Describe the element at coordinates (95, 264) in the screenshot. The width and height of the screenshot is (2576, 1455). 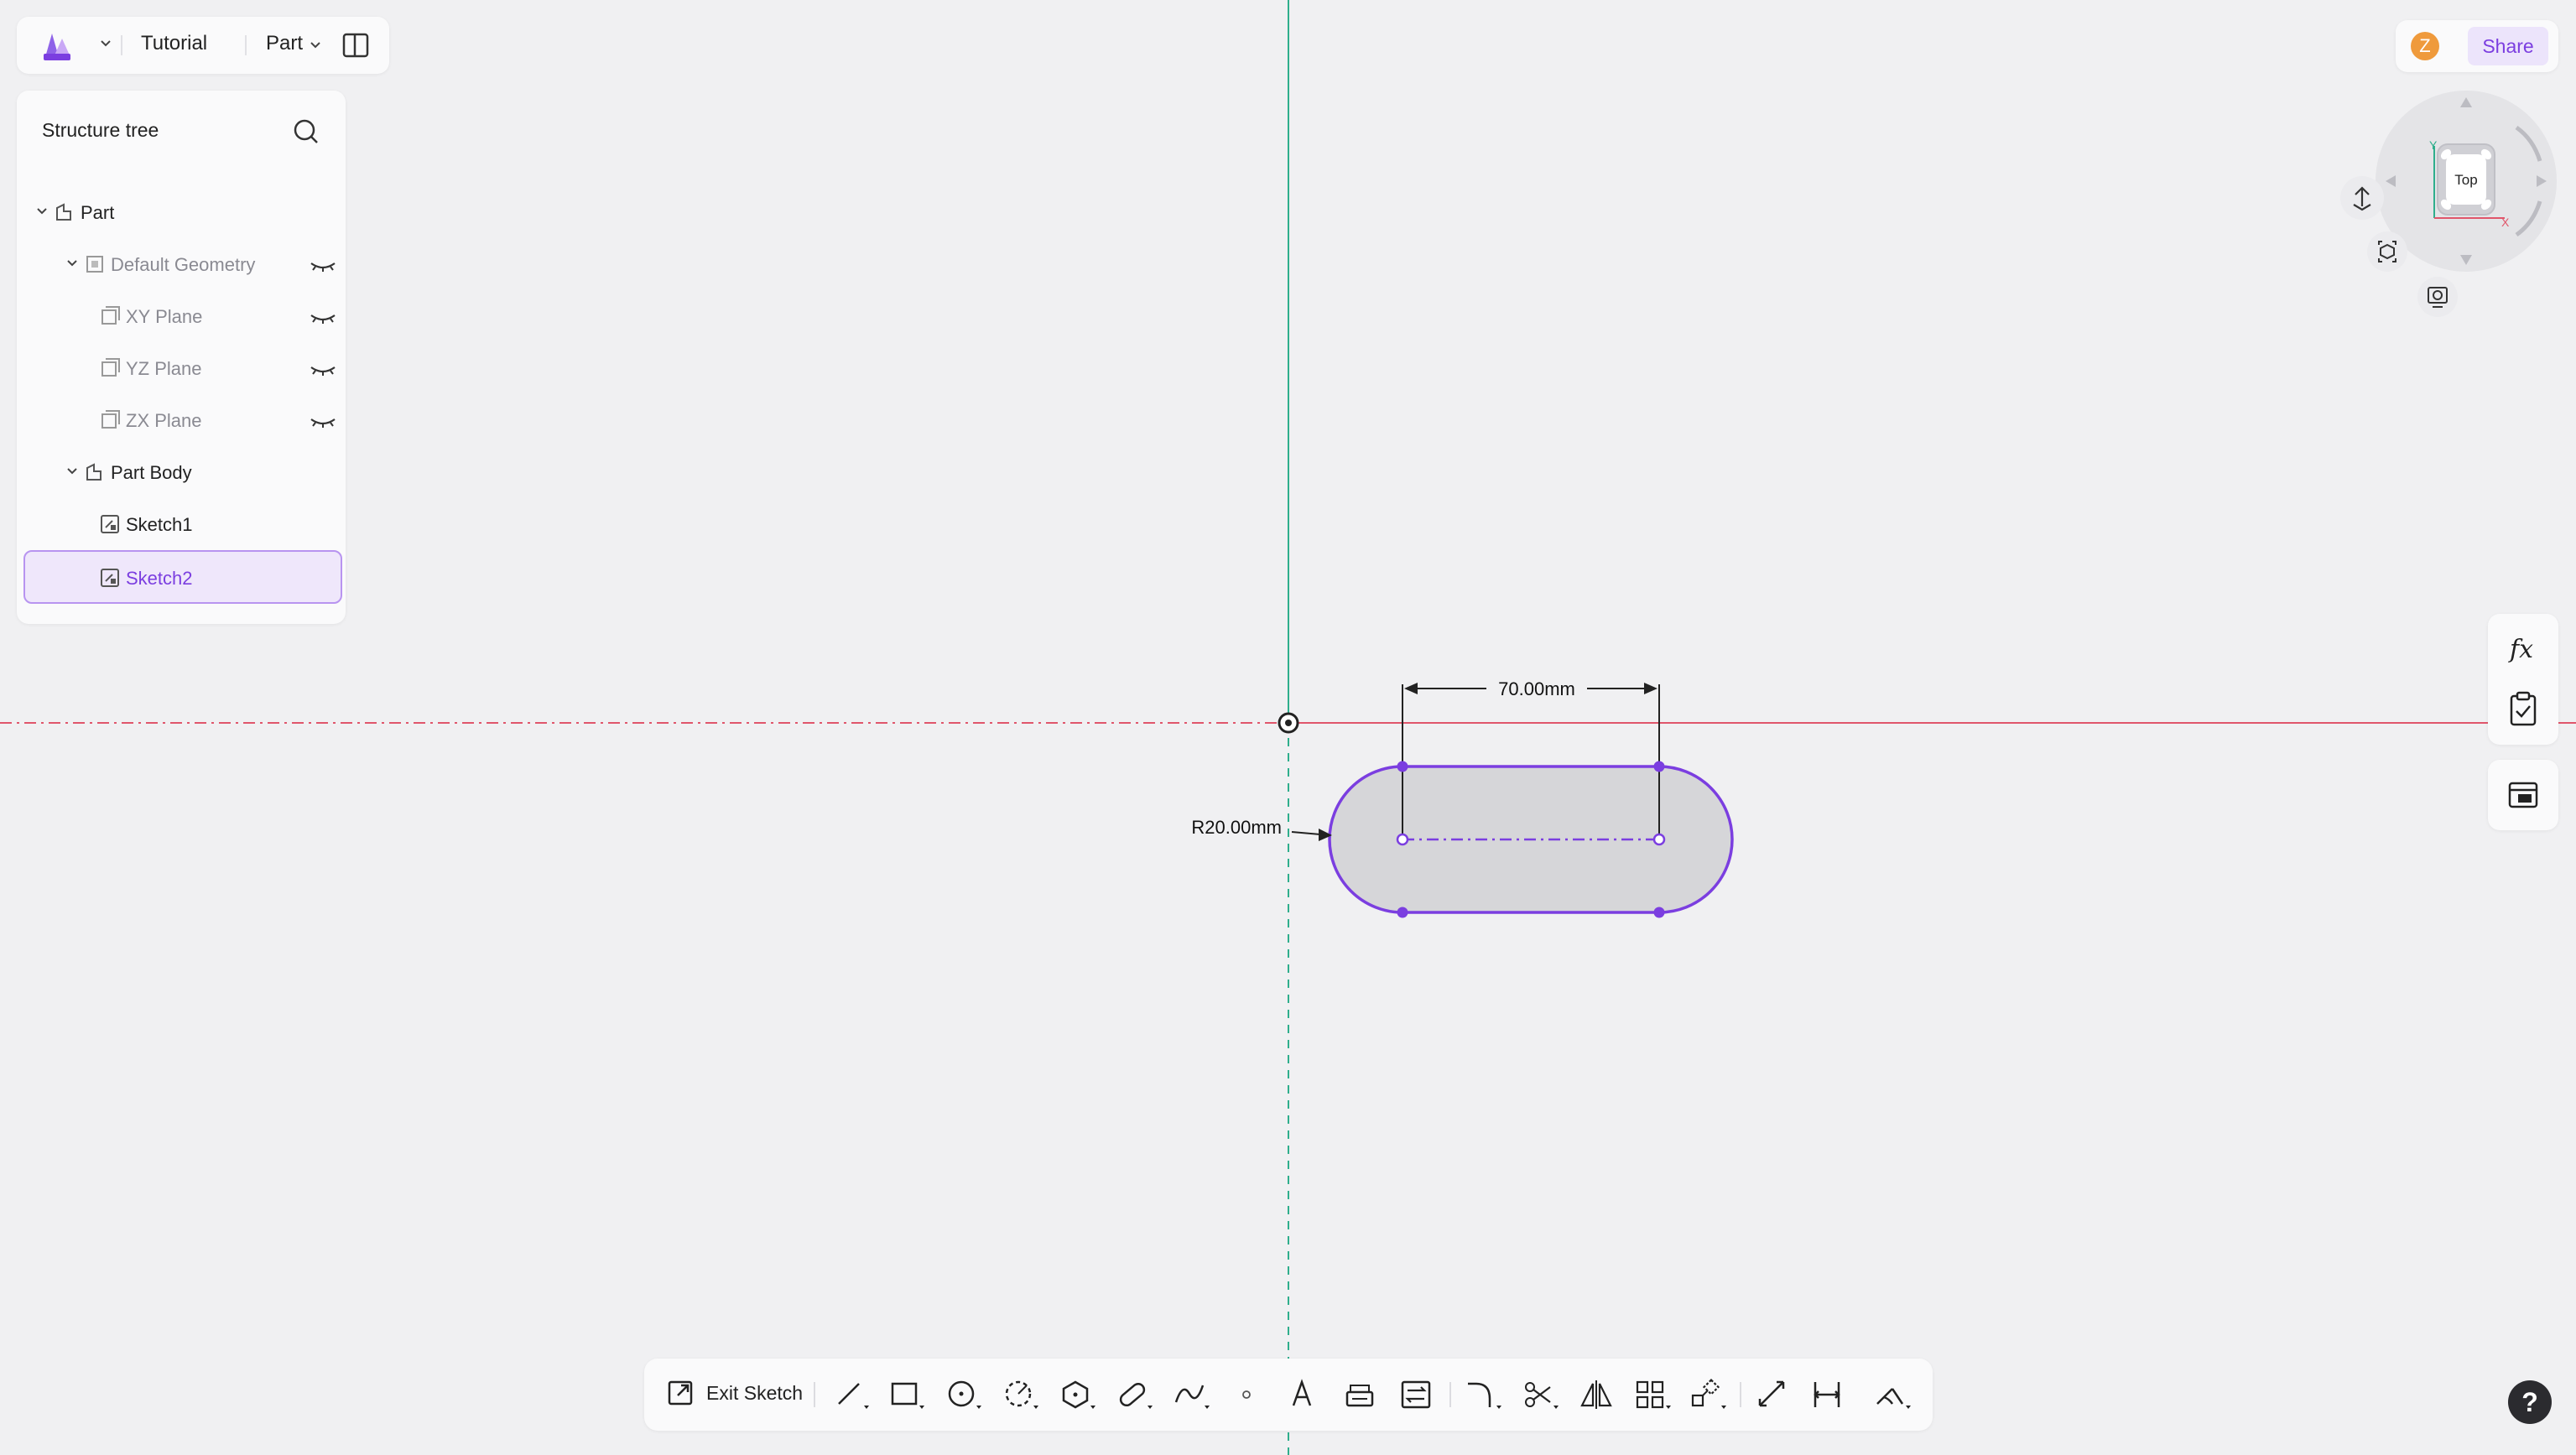
I see `geometry-icon` at that location.